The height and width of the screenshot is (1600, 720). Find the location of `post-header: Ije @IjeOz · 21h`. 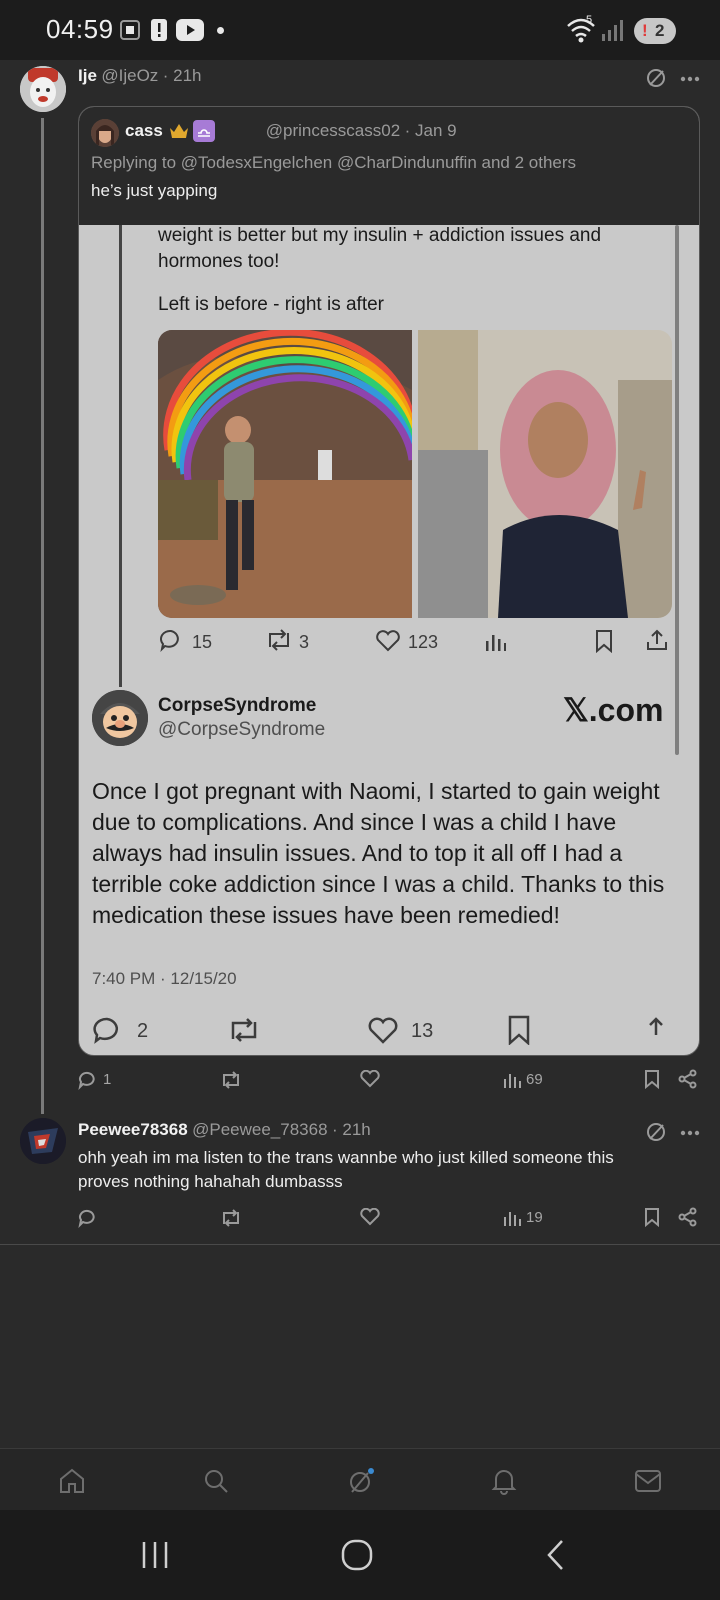

post-header: Ije @IjeOz · 21h is located at coordinates (140, 76).